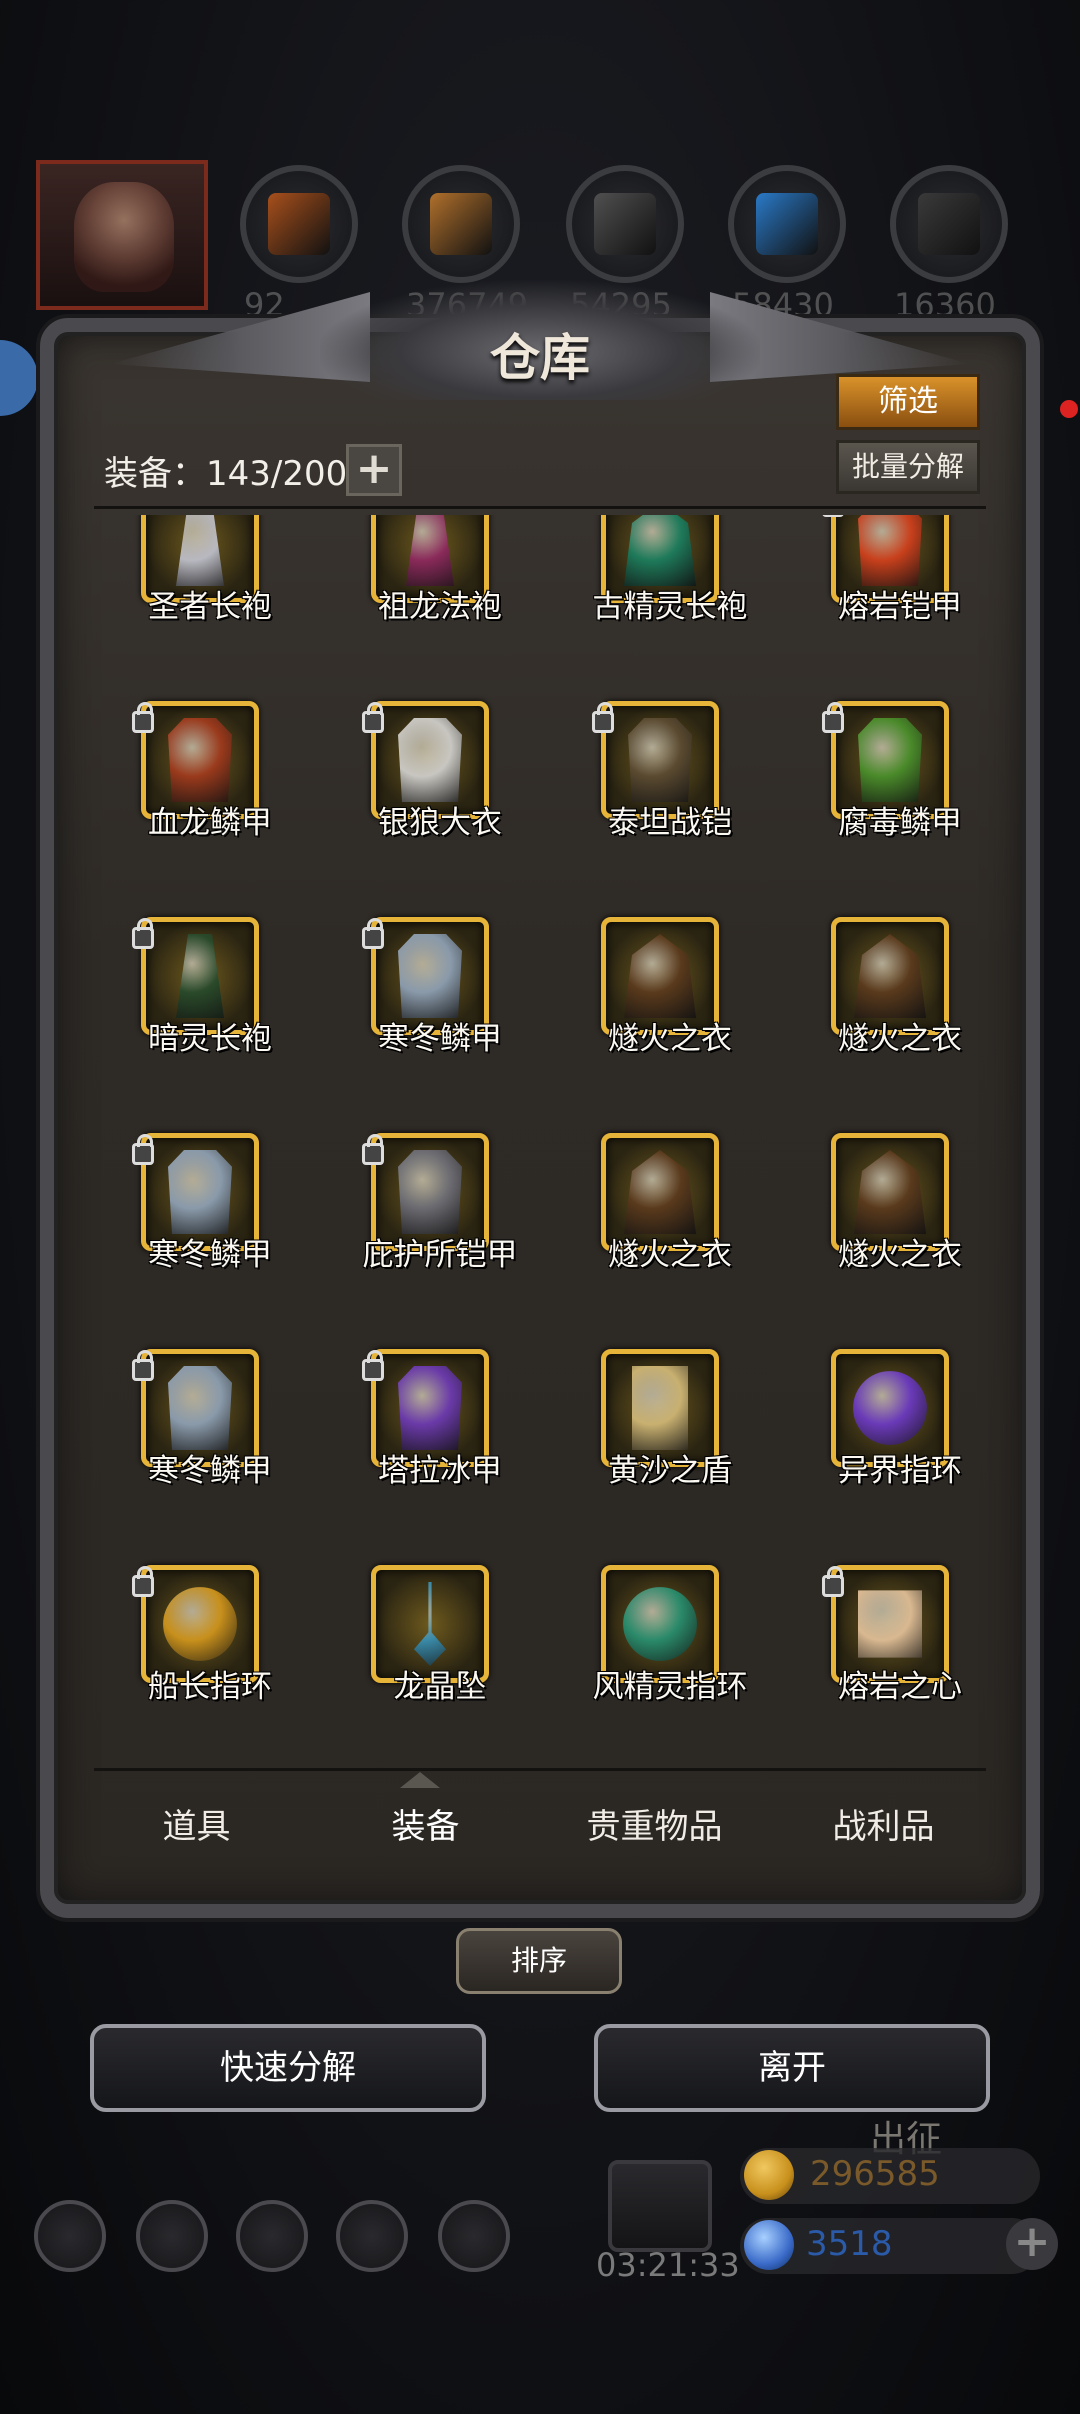 The width and height of the screenshot is (1080, 2414). What do you see at coordinates (908, 467) in the screenshot?
I see `batch-decompose-button: 批量分解` at bounding box center [908, 467].